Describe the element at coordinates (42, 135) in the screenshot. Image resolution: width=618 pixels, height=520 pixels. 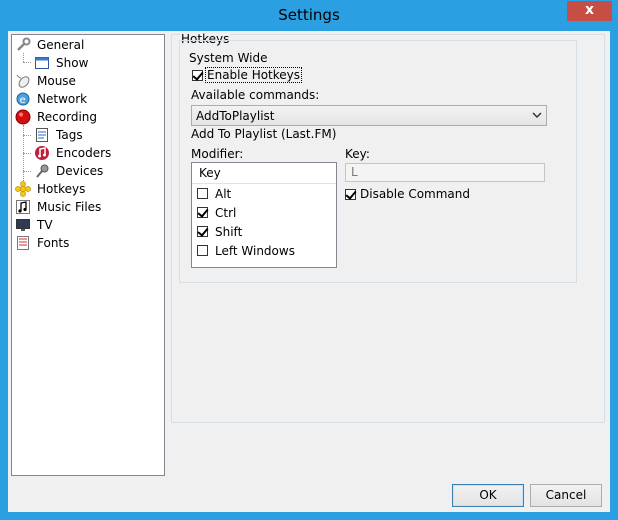
I see `tags-icon` at that location.